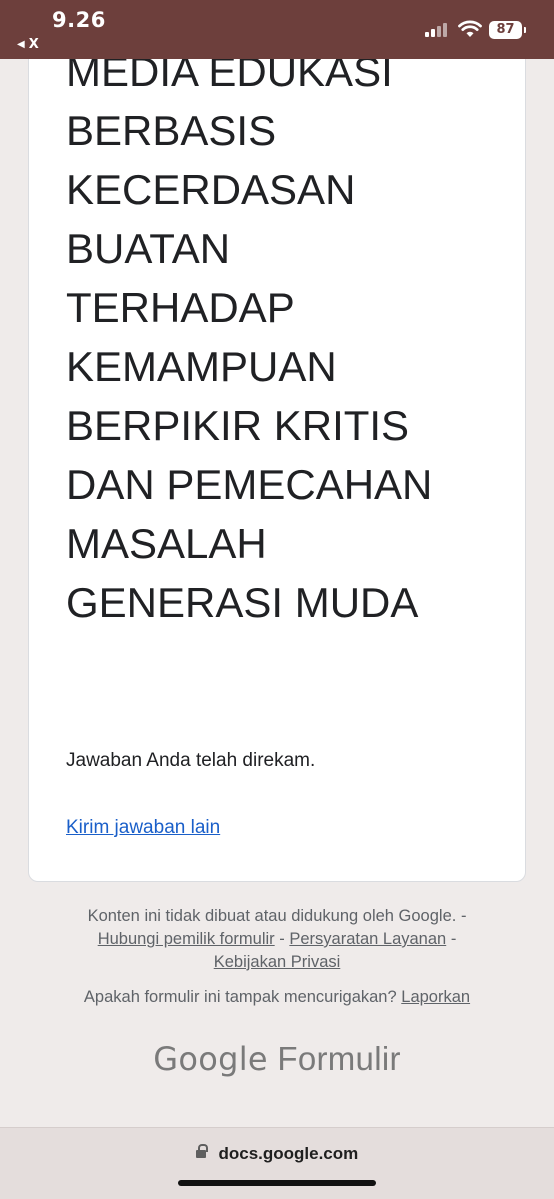  What do you see at coordinates (21, 44) in the screenshot?
I see `back-triangle-icon: ◀` at bounding box center [21, 44].